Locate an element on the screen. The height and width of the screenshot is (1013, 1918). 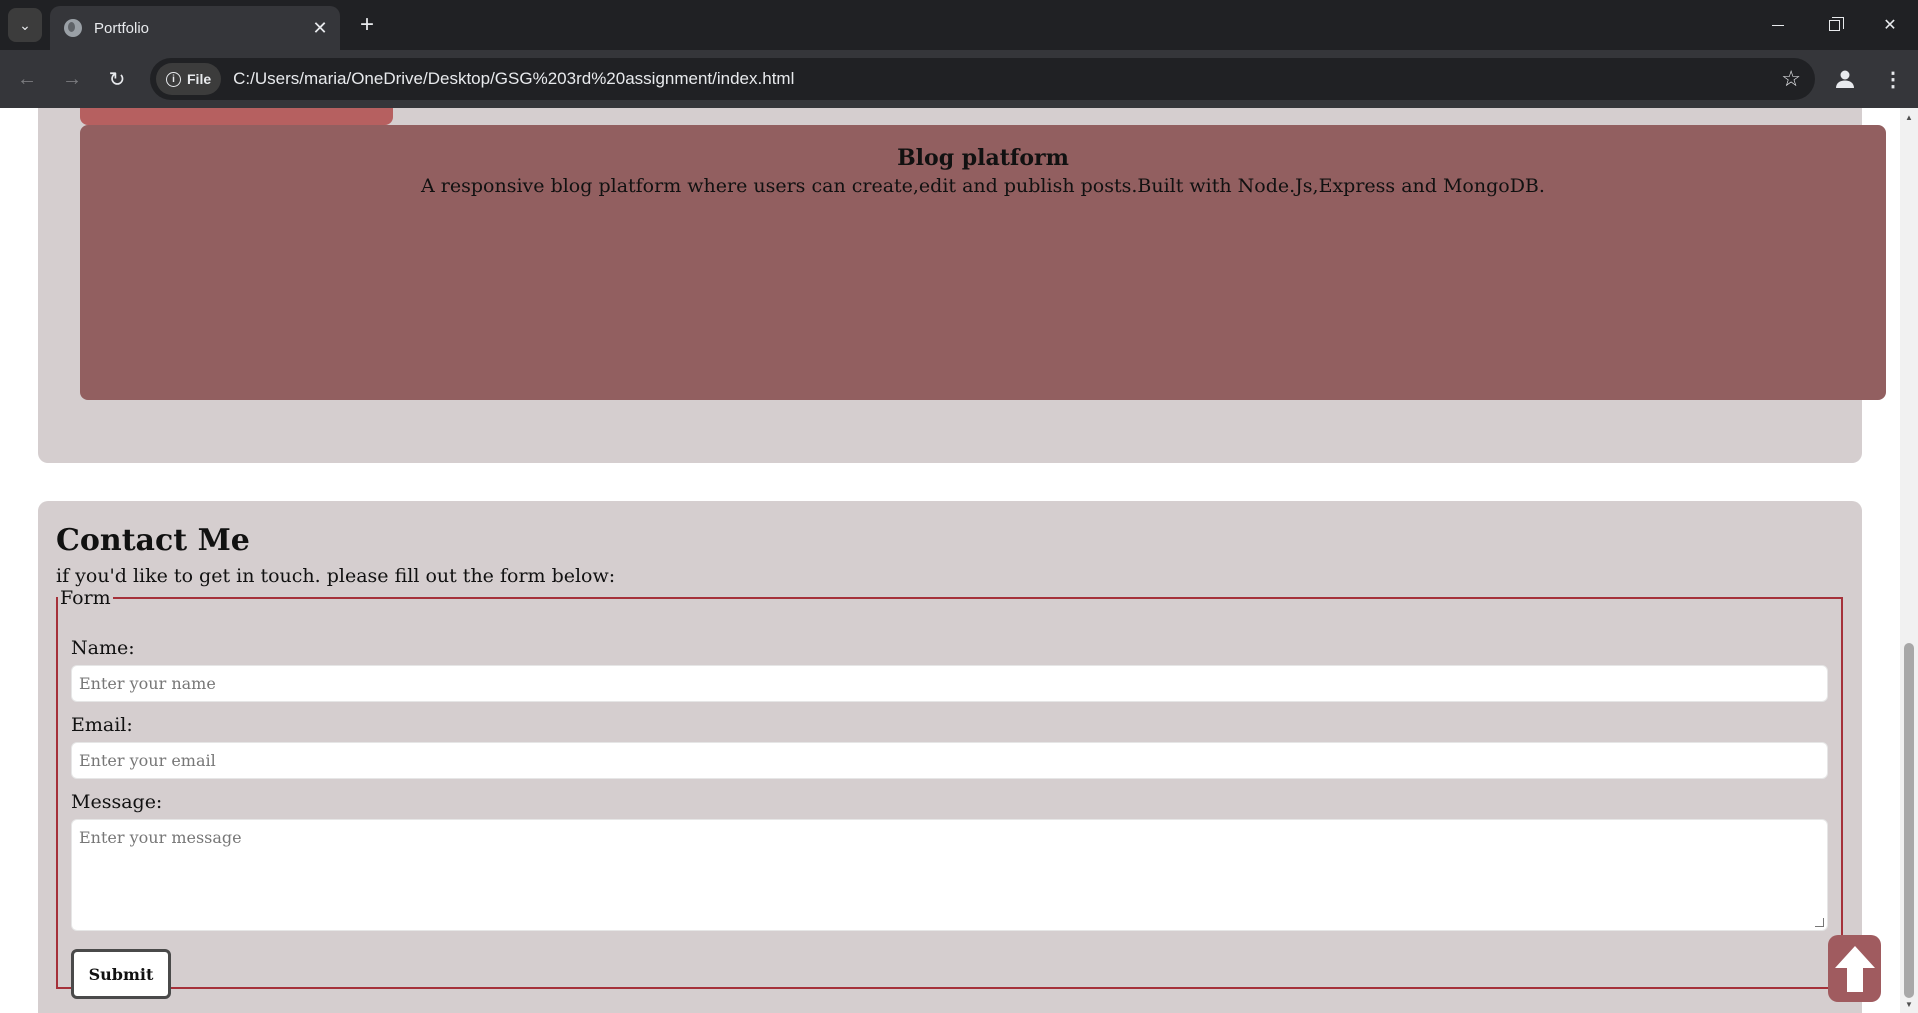
message-placeholder: Enter your message is located at coordinates (160, 837).